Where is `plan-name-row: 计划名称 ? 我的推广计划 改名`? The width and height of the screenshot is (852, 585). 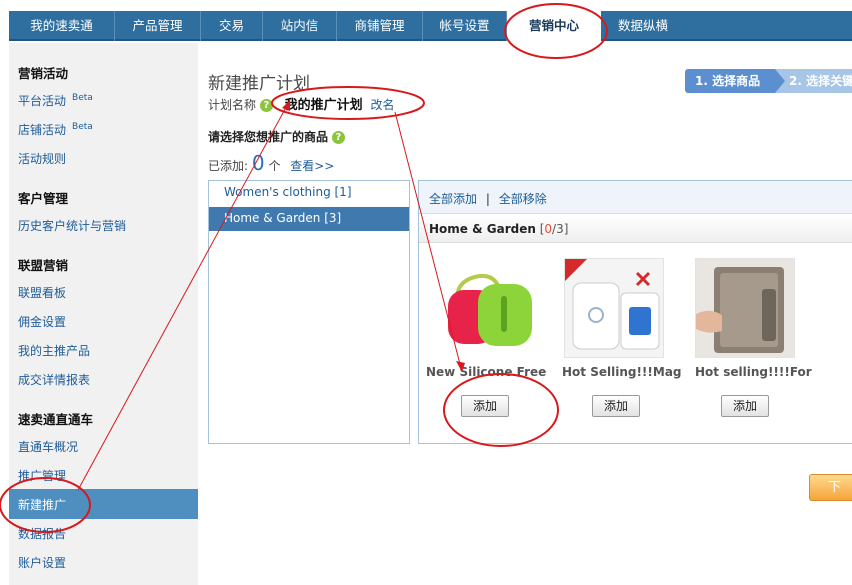
plan-name-row: 计划名称 ? 我的推广计划 改名 is located at coordinates (301, 103).